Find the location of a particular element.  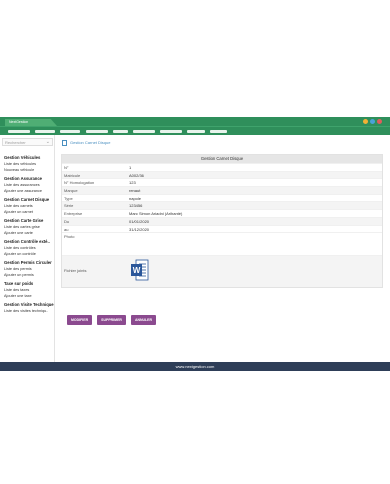

detail-value: 123 is located at coordinates (132, 183).